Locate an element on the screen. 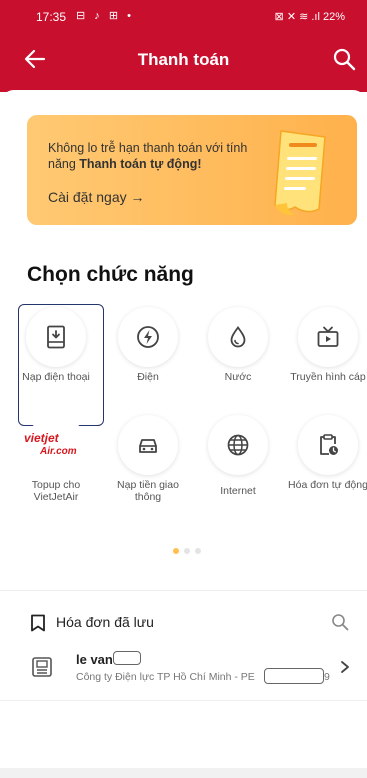 The height and width of the screenshot is (778, 367). function-label: Nước is located at coordinates (238, 377).